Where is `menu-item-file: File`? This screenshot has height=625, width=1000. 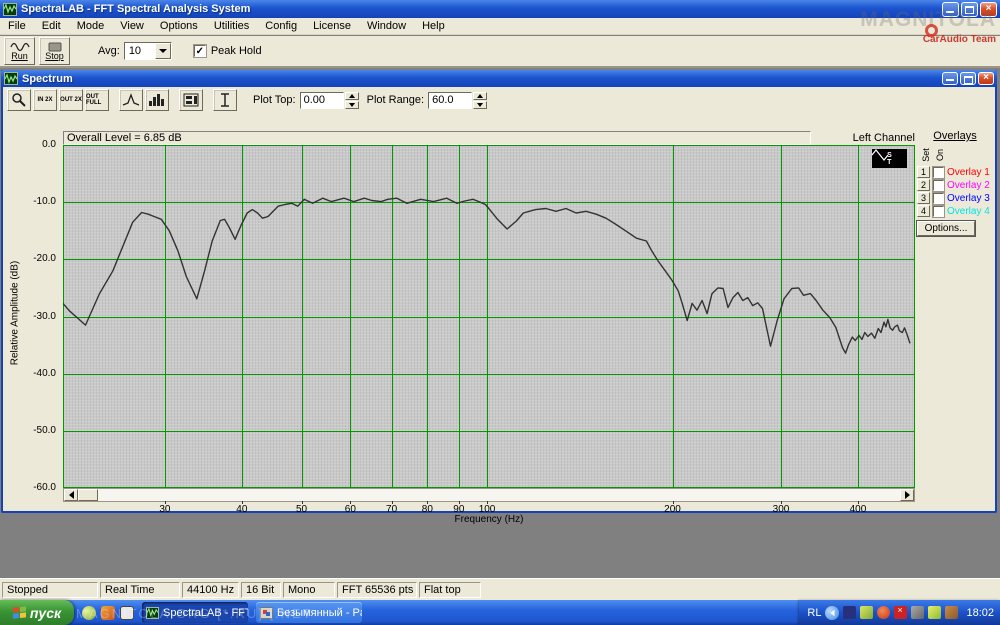 menu-item-file: File is located at coordinates (17, 26).